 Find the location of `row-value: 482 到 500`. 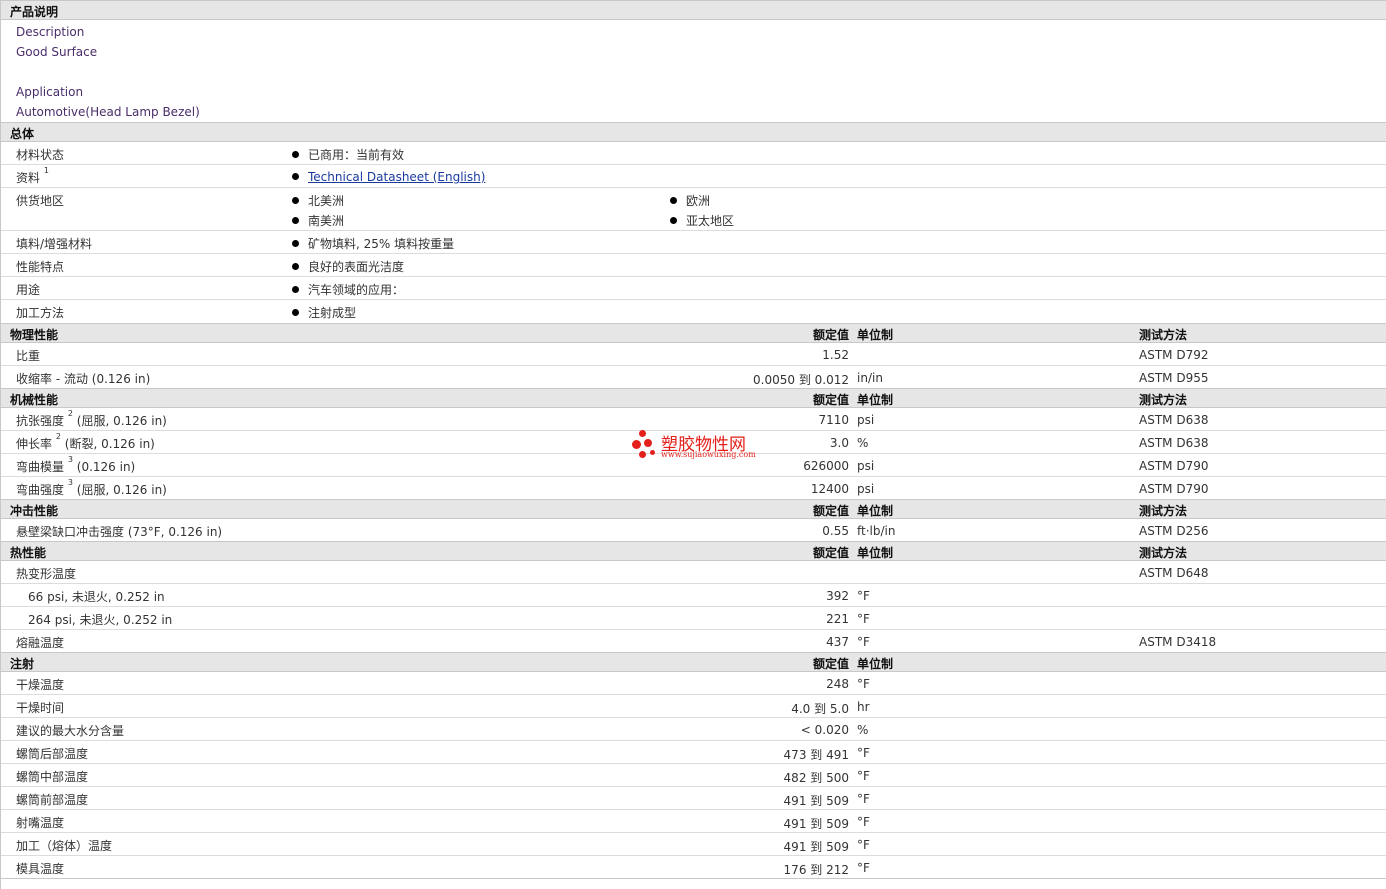

row-value: 482 到 500 is located at coordinates (816, 778).